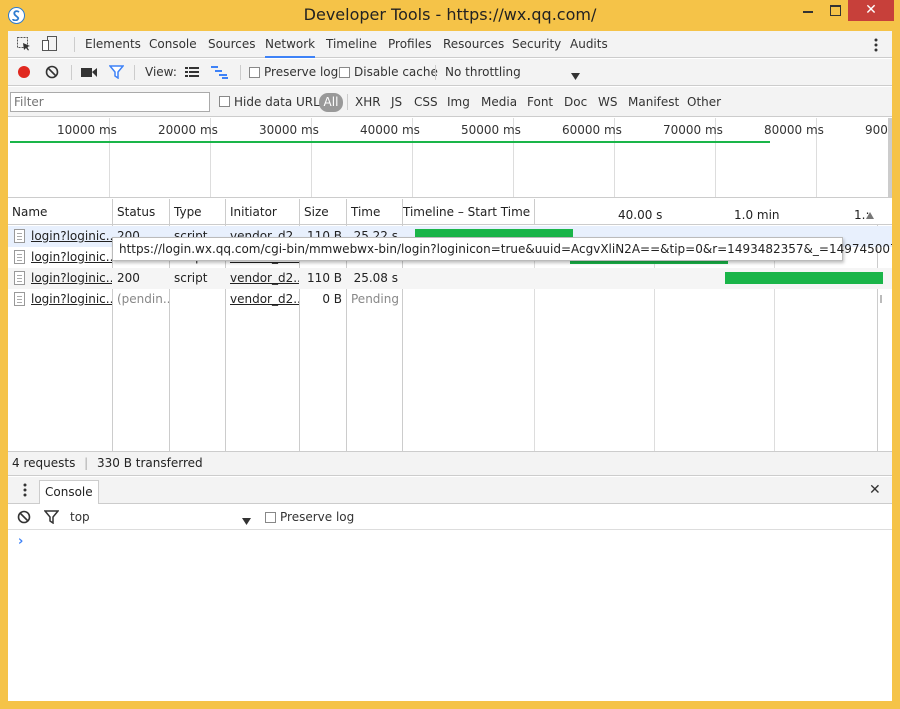 This screenshot has width=900, height=709. I want to click on request-type: script, so click(191, 278).